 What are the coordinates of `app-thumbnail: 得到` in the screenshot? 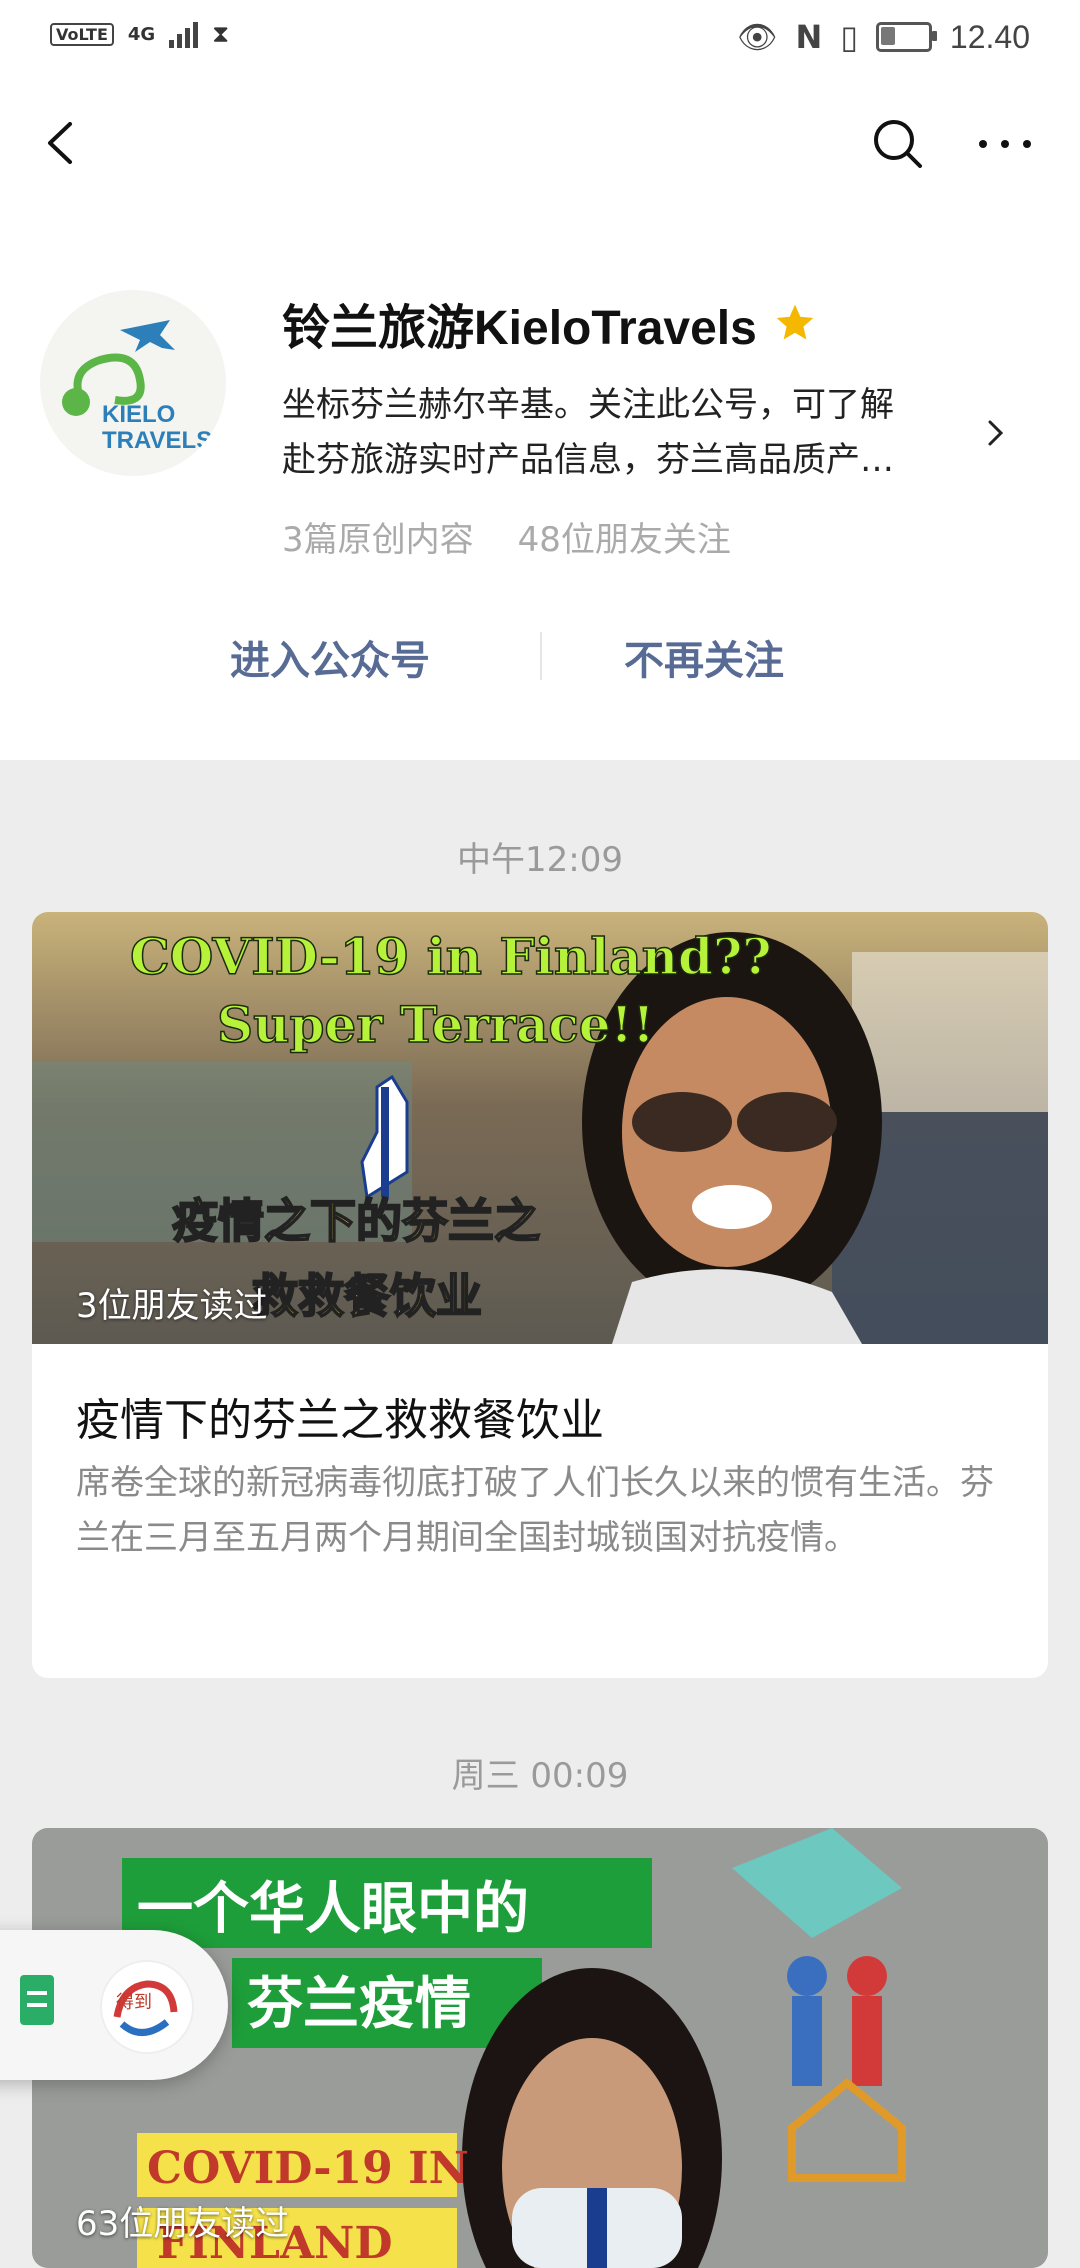 It's located at (147, 2007).